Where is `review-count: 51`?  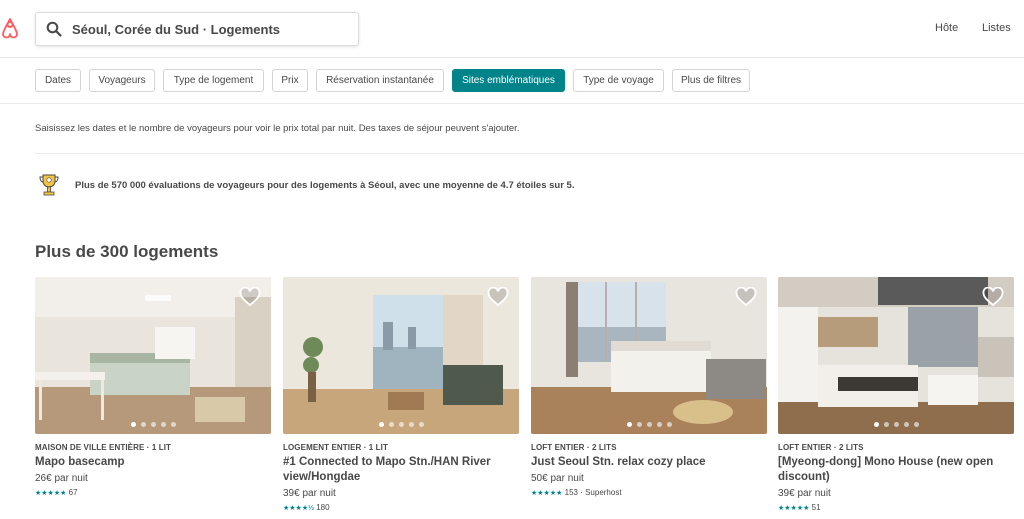
review-count: 51 is located at coordinates (816, 507).